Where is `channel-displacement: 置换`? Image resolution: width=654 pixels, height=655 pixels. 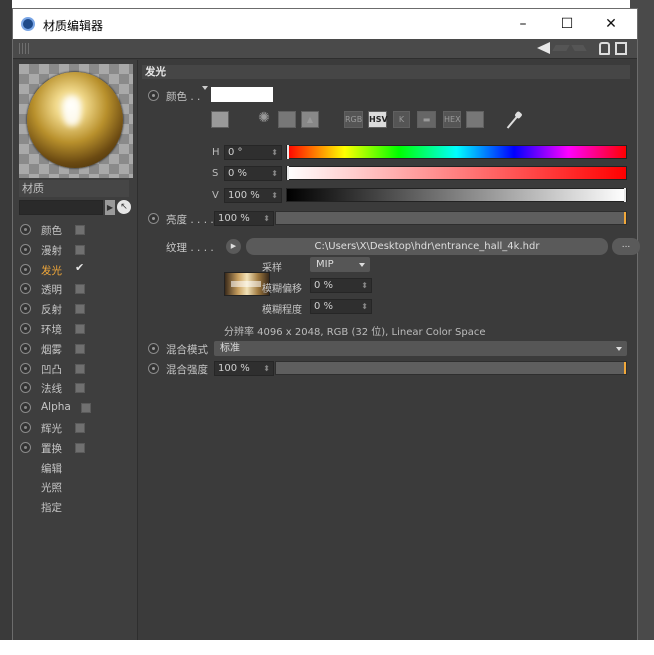 channel-displacement: 置换 is located at coordinates (76, 448).